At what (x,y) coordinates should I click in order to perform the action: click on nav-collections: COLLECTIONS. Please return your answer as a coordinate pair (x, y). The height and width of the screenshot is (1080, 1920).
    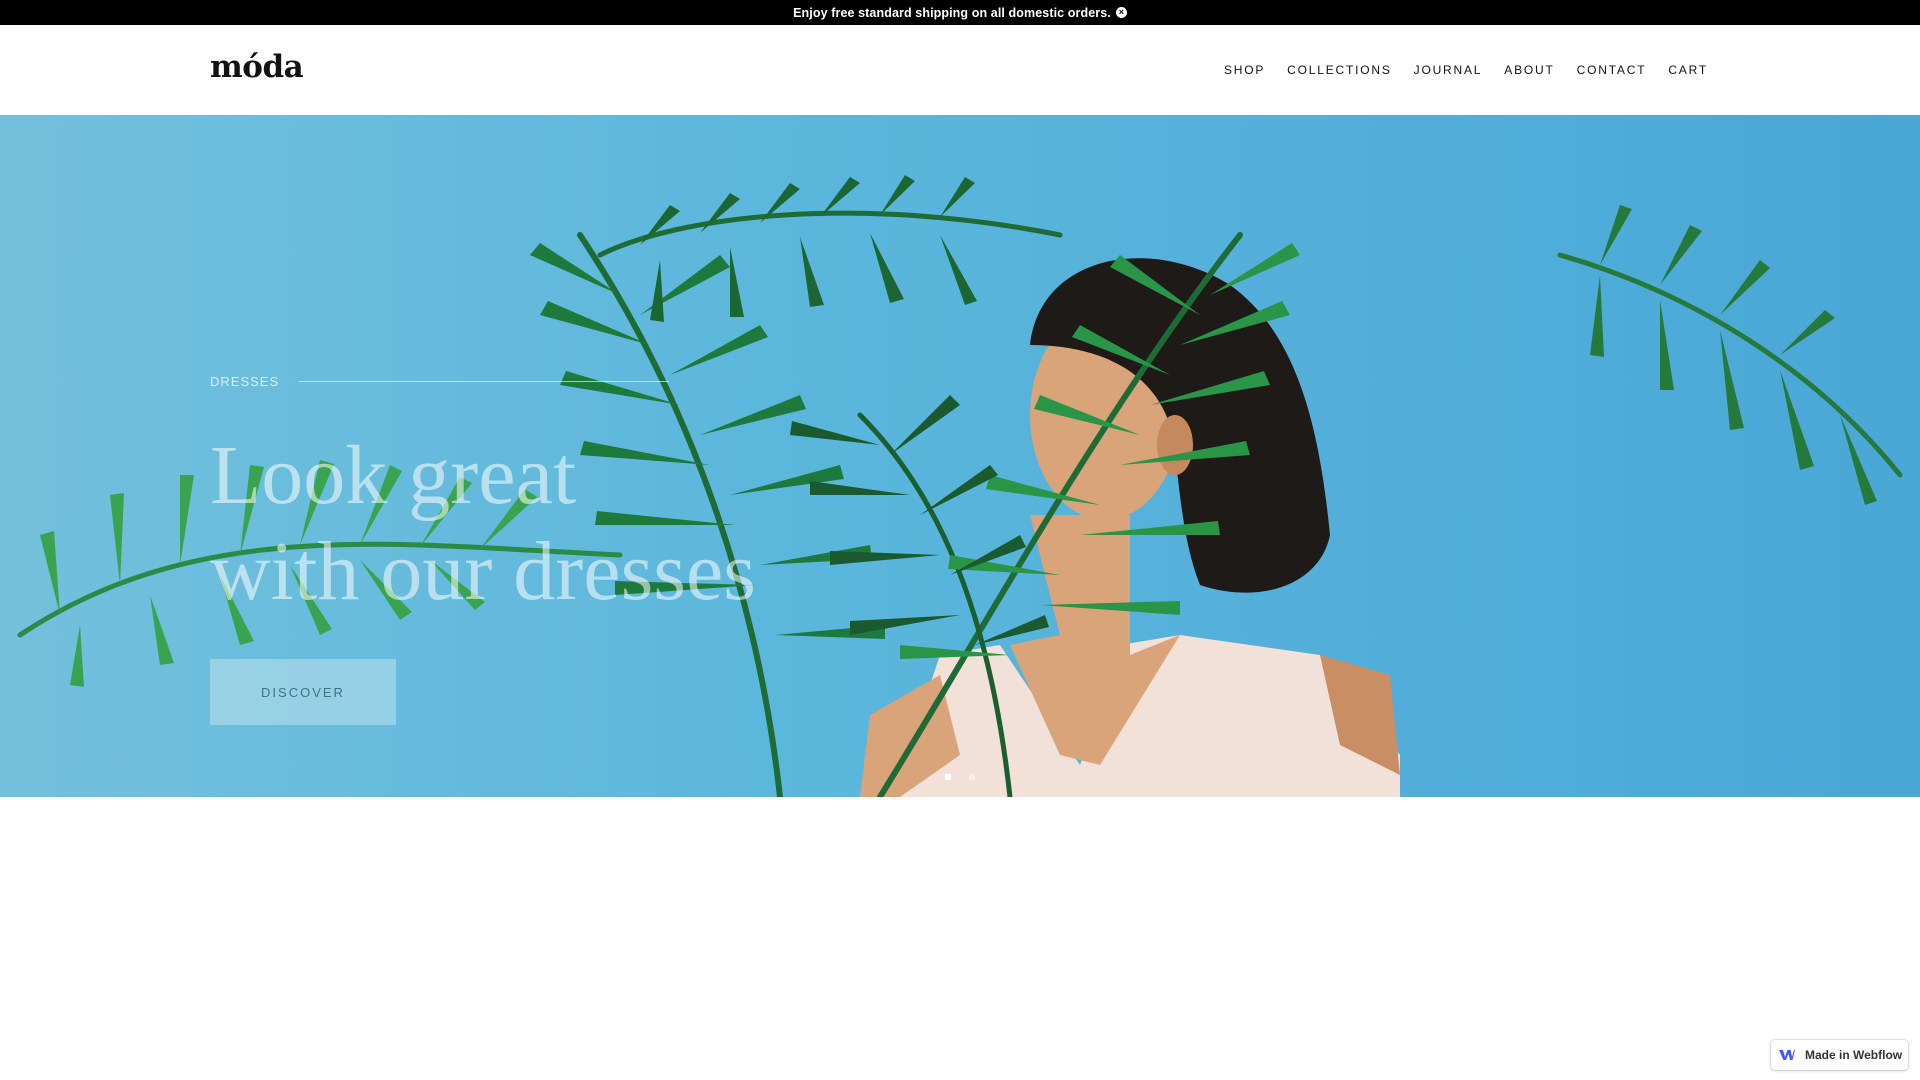
    Looking at the image, I should click on (1339, 70).